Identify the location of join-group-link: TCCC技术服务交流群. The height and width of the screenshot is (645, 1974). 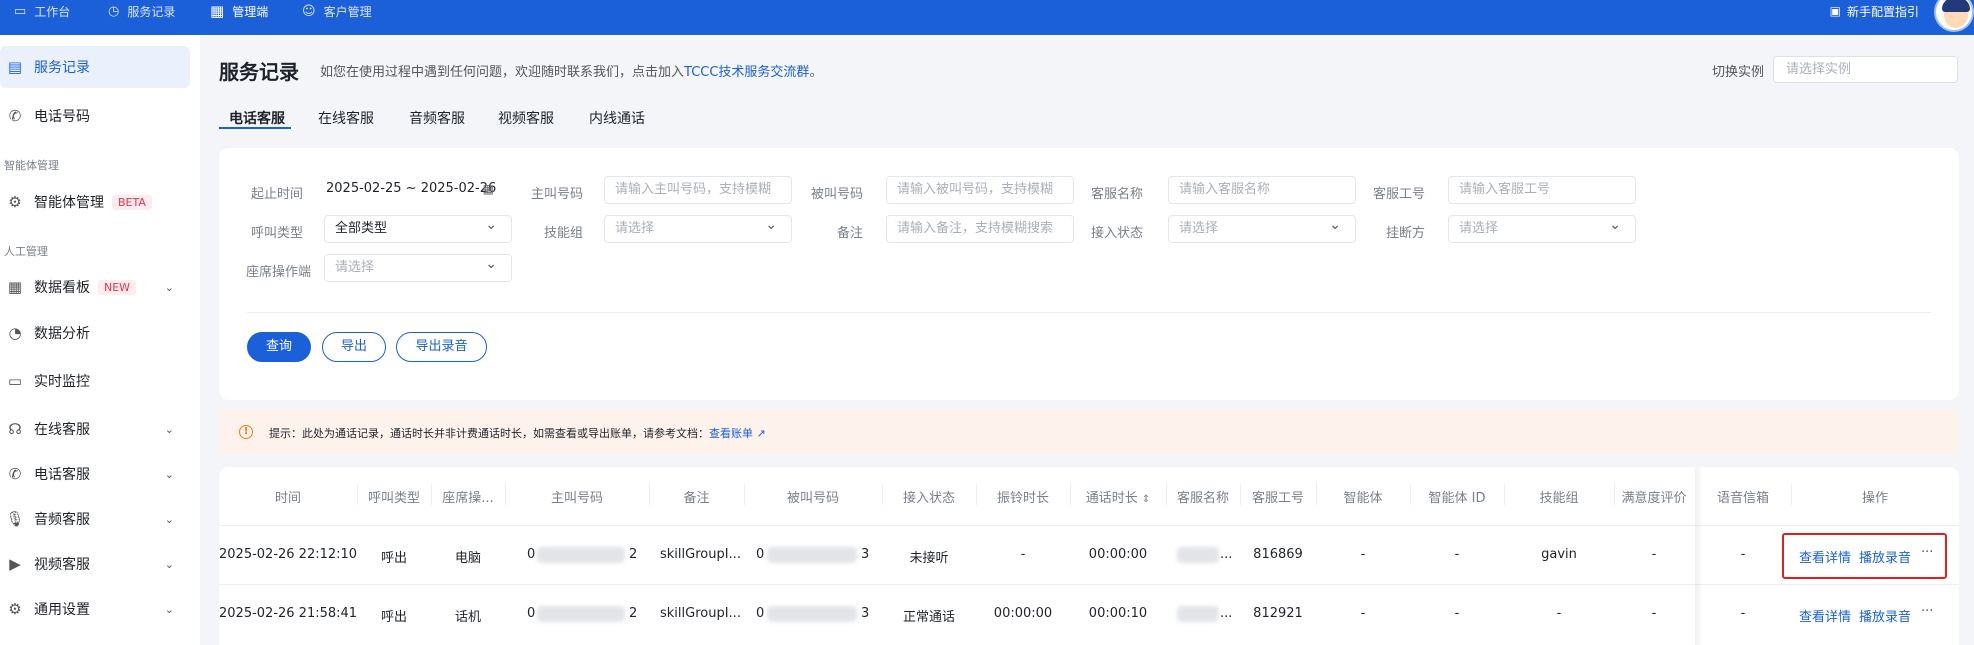
(746, 72).